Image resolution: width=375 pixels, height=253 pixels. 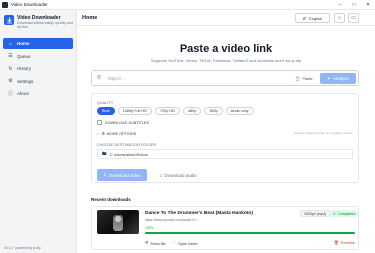 I want to click on system-theme-button: ▭, so click(x=353, y=18).